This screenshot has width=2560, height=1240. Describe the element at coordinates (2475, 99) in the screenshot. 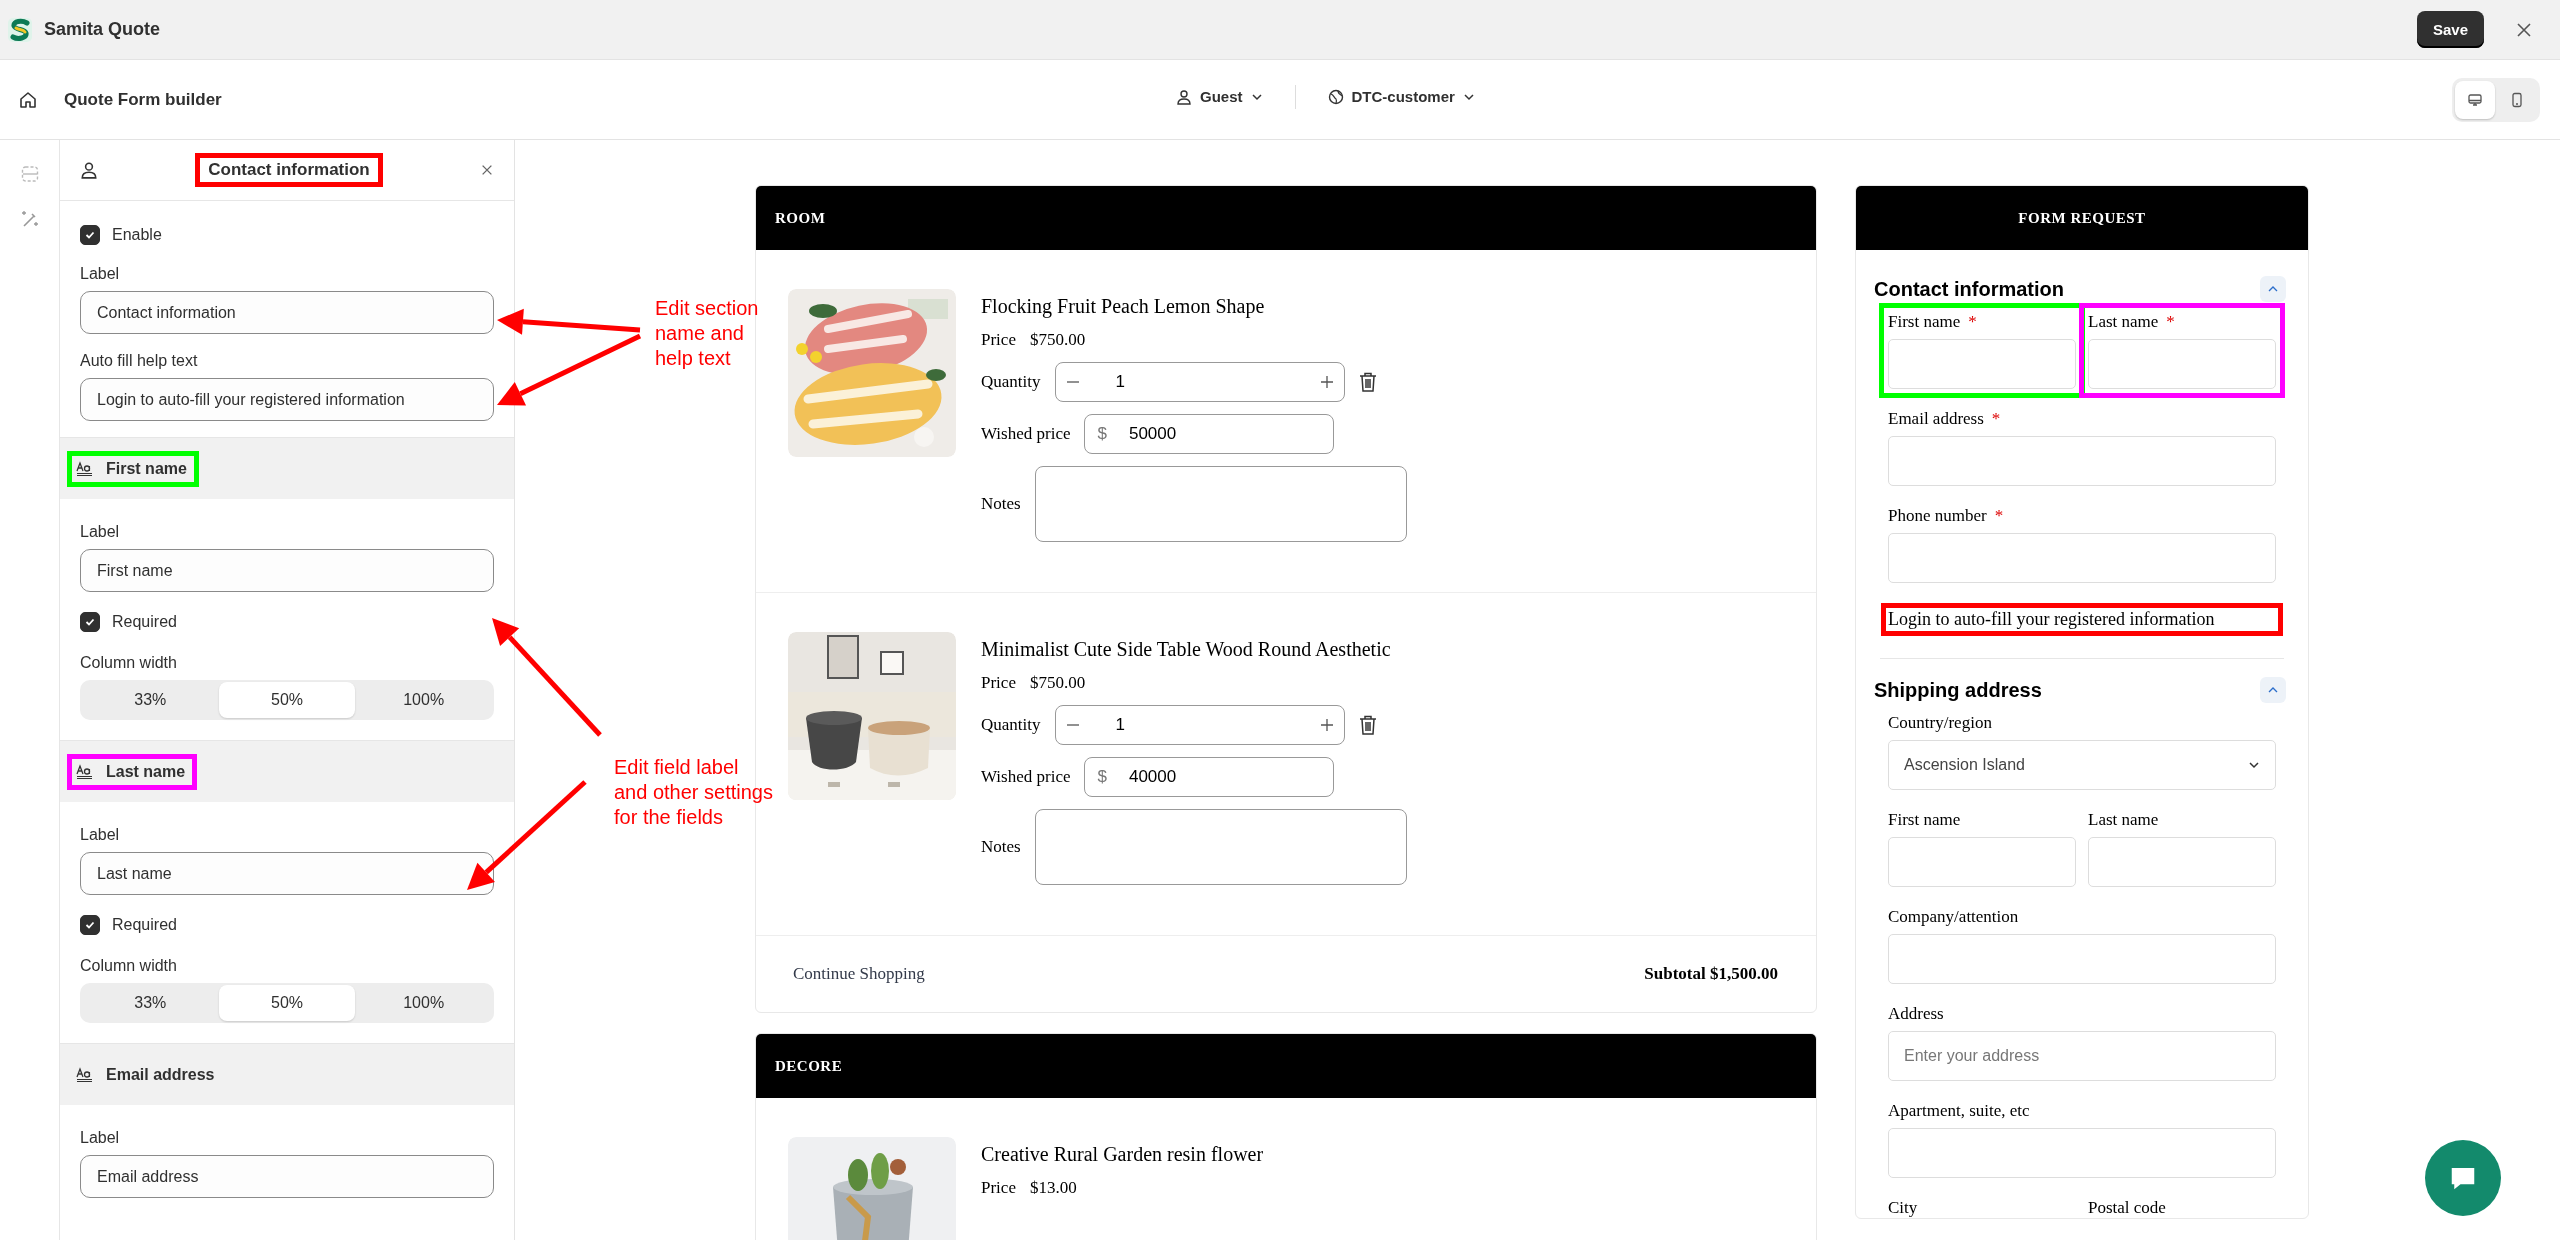

I see `desktop-view-button` at that location.